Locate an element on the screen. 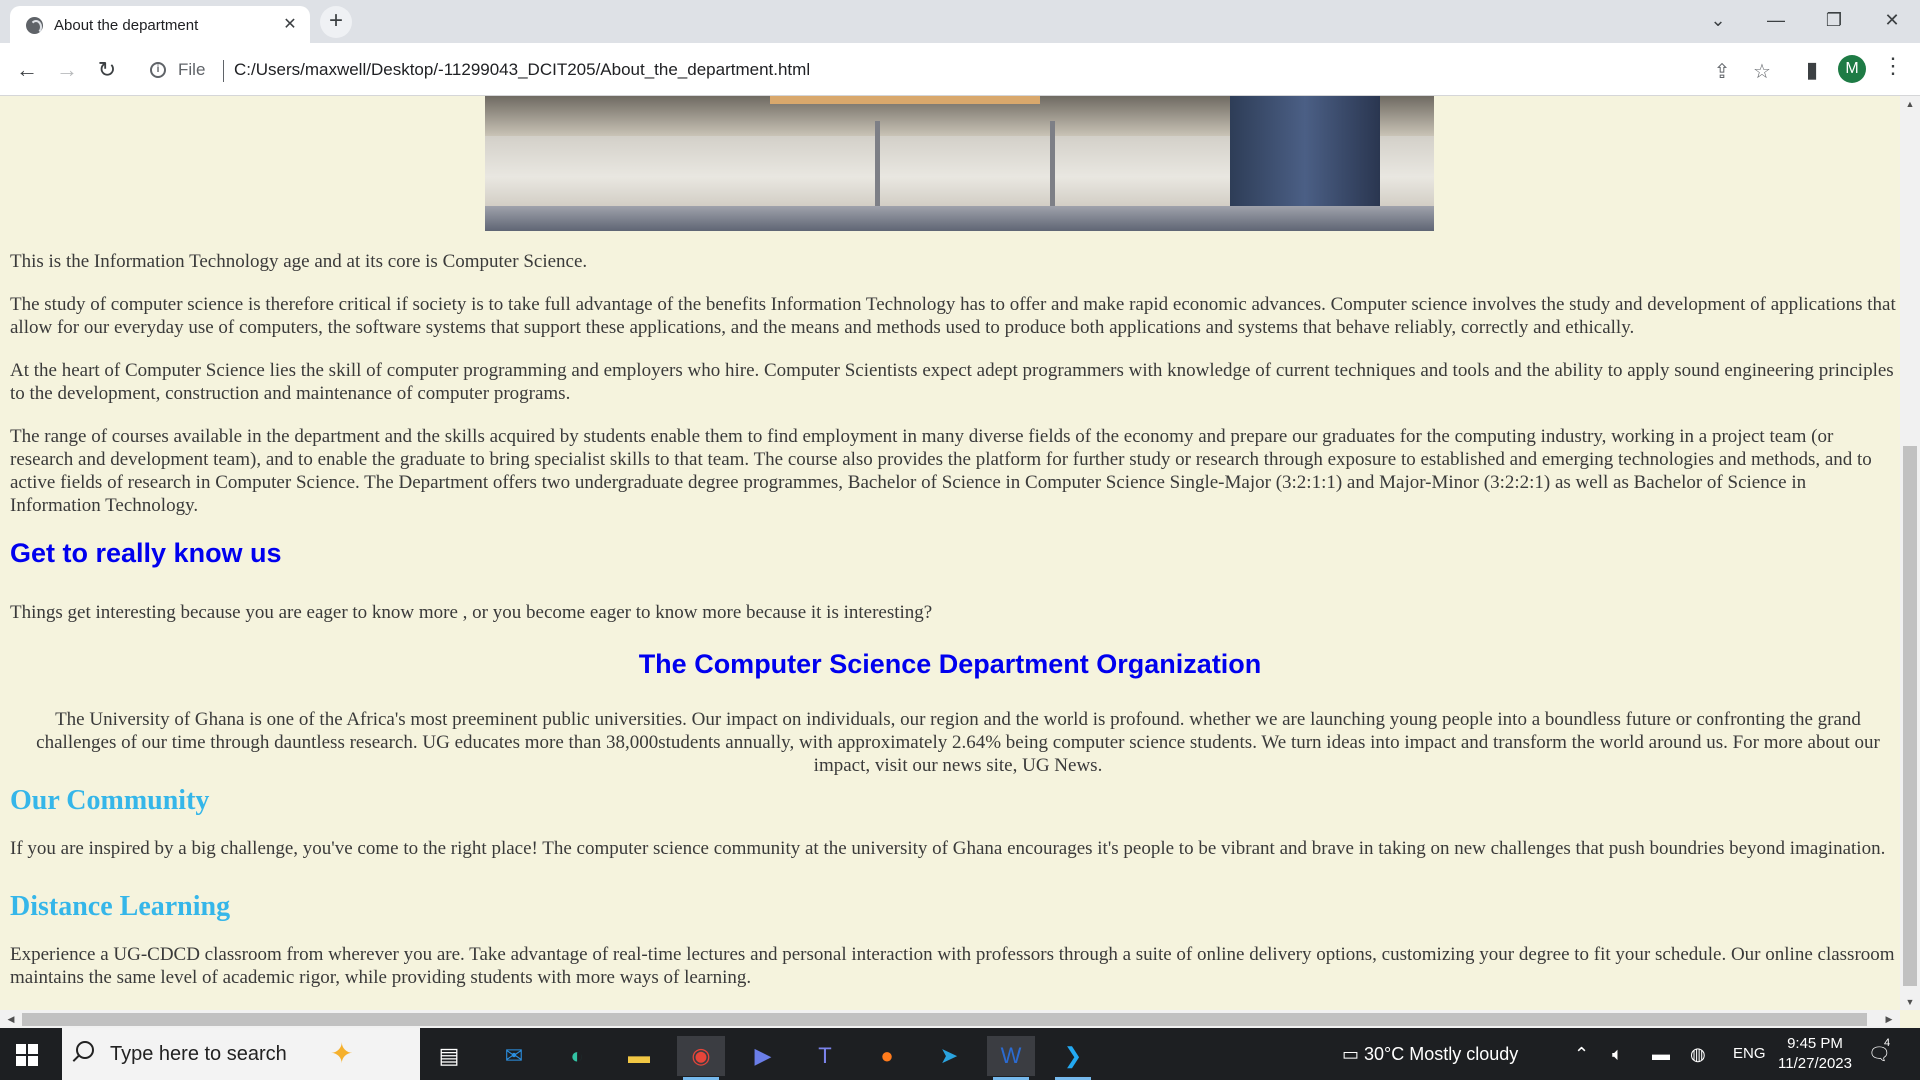 This screenshot has width=1920, height=1080. clock-time: 9:45 PM is located at coordinates (1815, 1043).